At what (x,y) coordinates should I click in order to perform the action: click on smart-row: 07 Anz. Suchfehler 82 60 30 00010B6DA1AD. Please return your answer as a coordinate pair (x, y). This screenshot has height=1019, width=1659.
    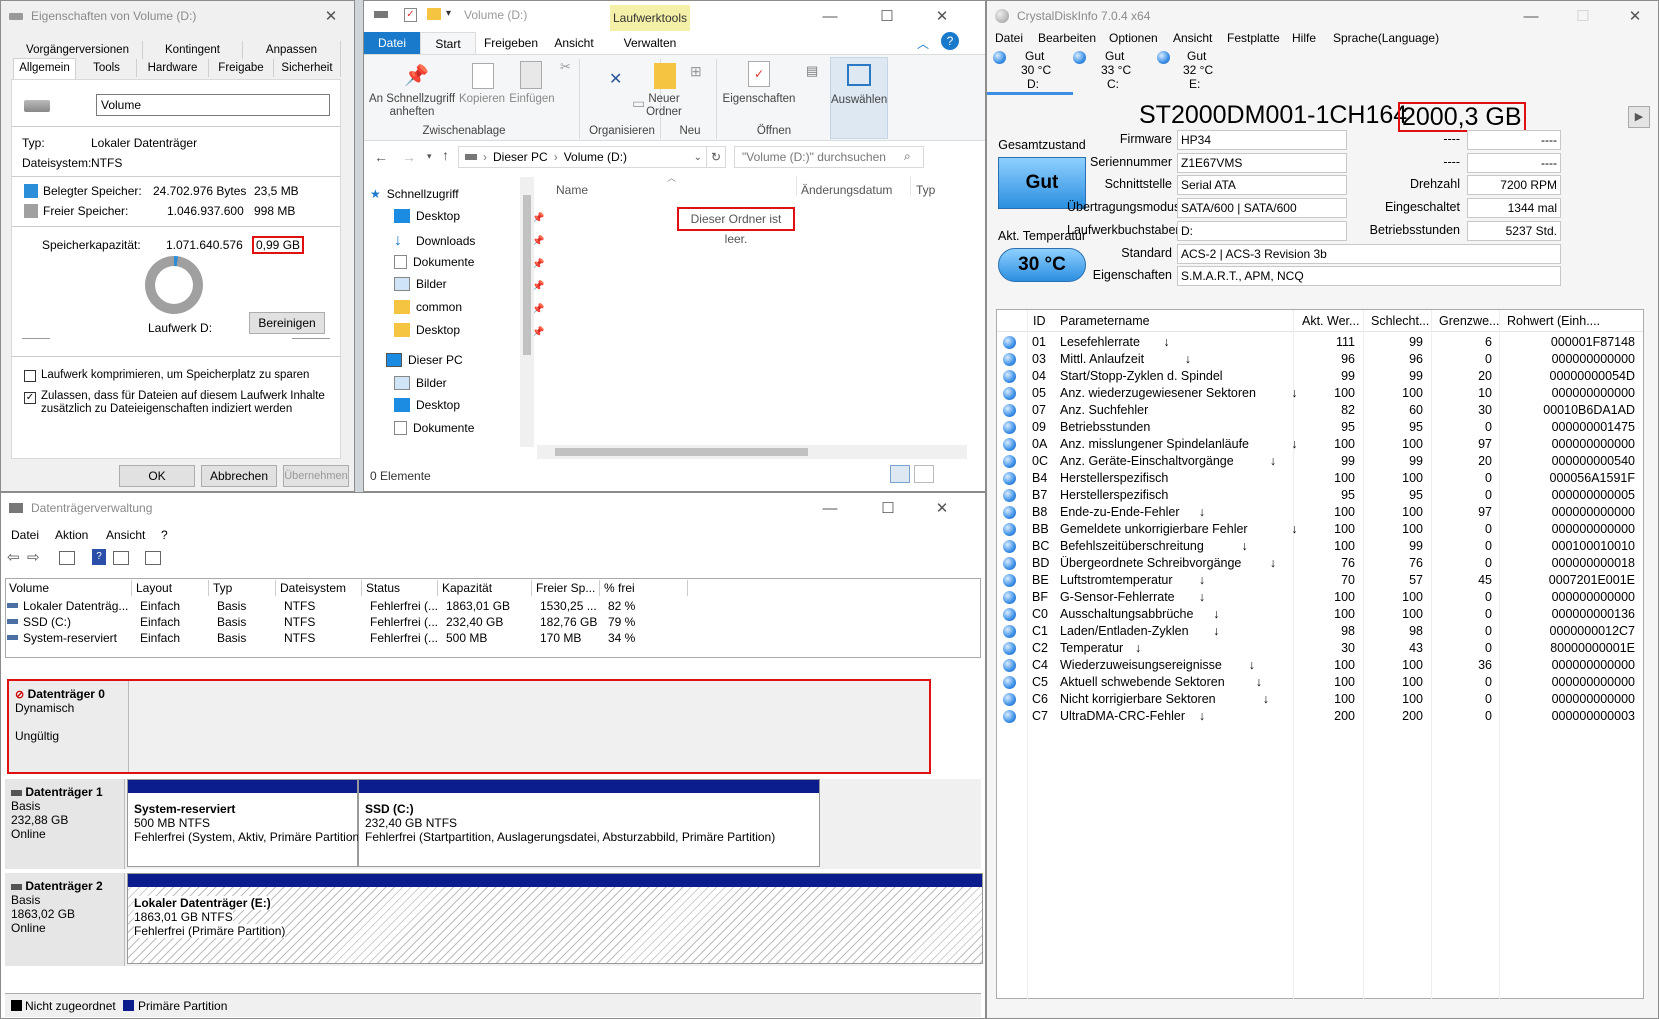
    Looking at the image, I should click on (1320, 411).